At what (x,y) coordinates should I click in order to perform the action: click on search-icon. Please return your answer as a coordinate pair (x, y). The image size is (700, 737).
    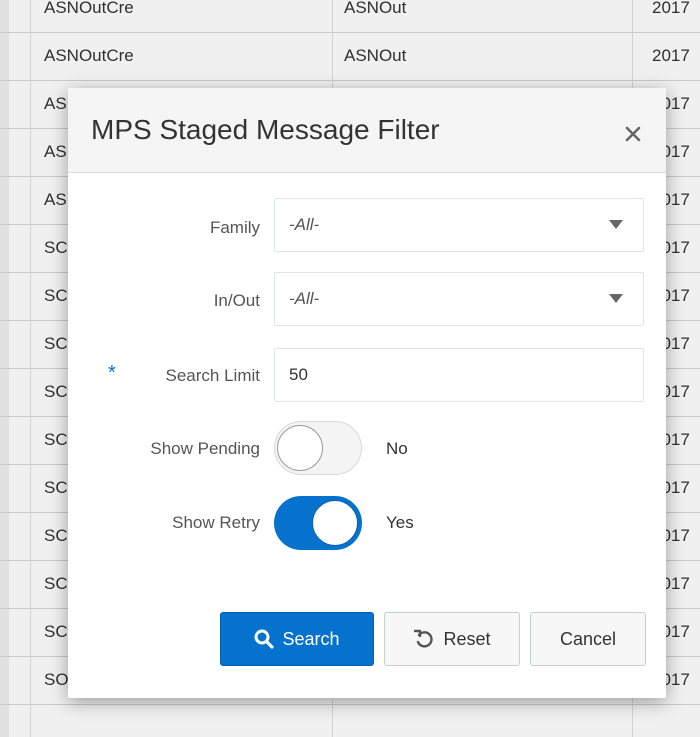
    Looking at the image, I should click on (264, 639).